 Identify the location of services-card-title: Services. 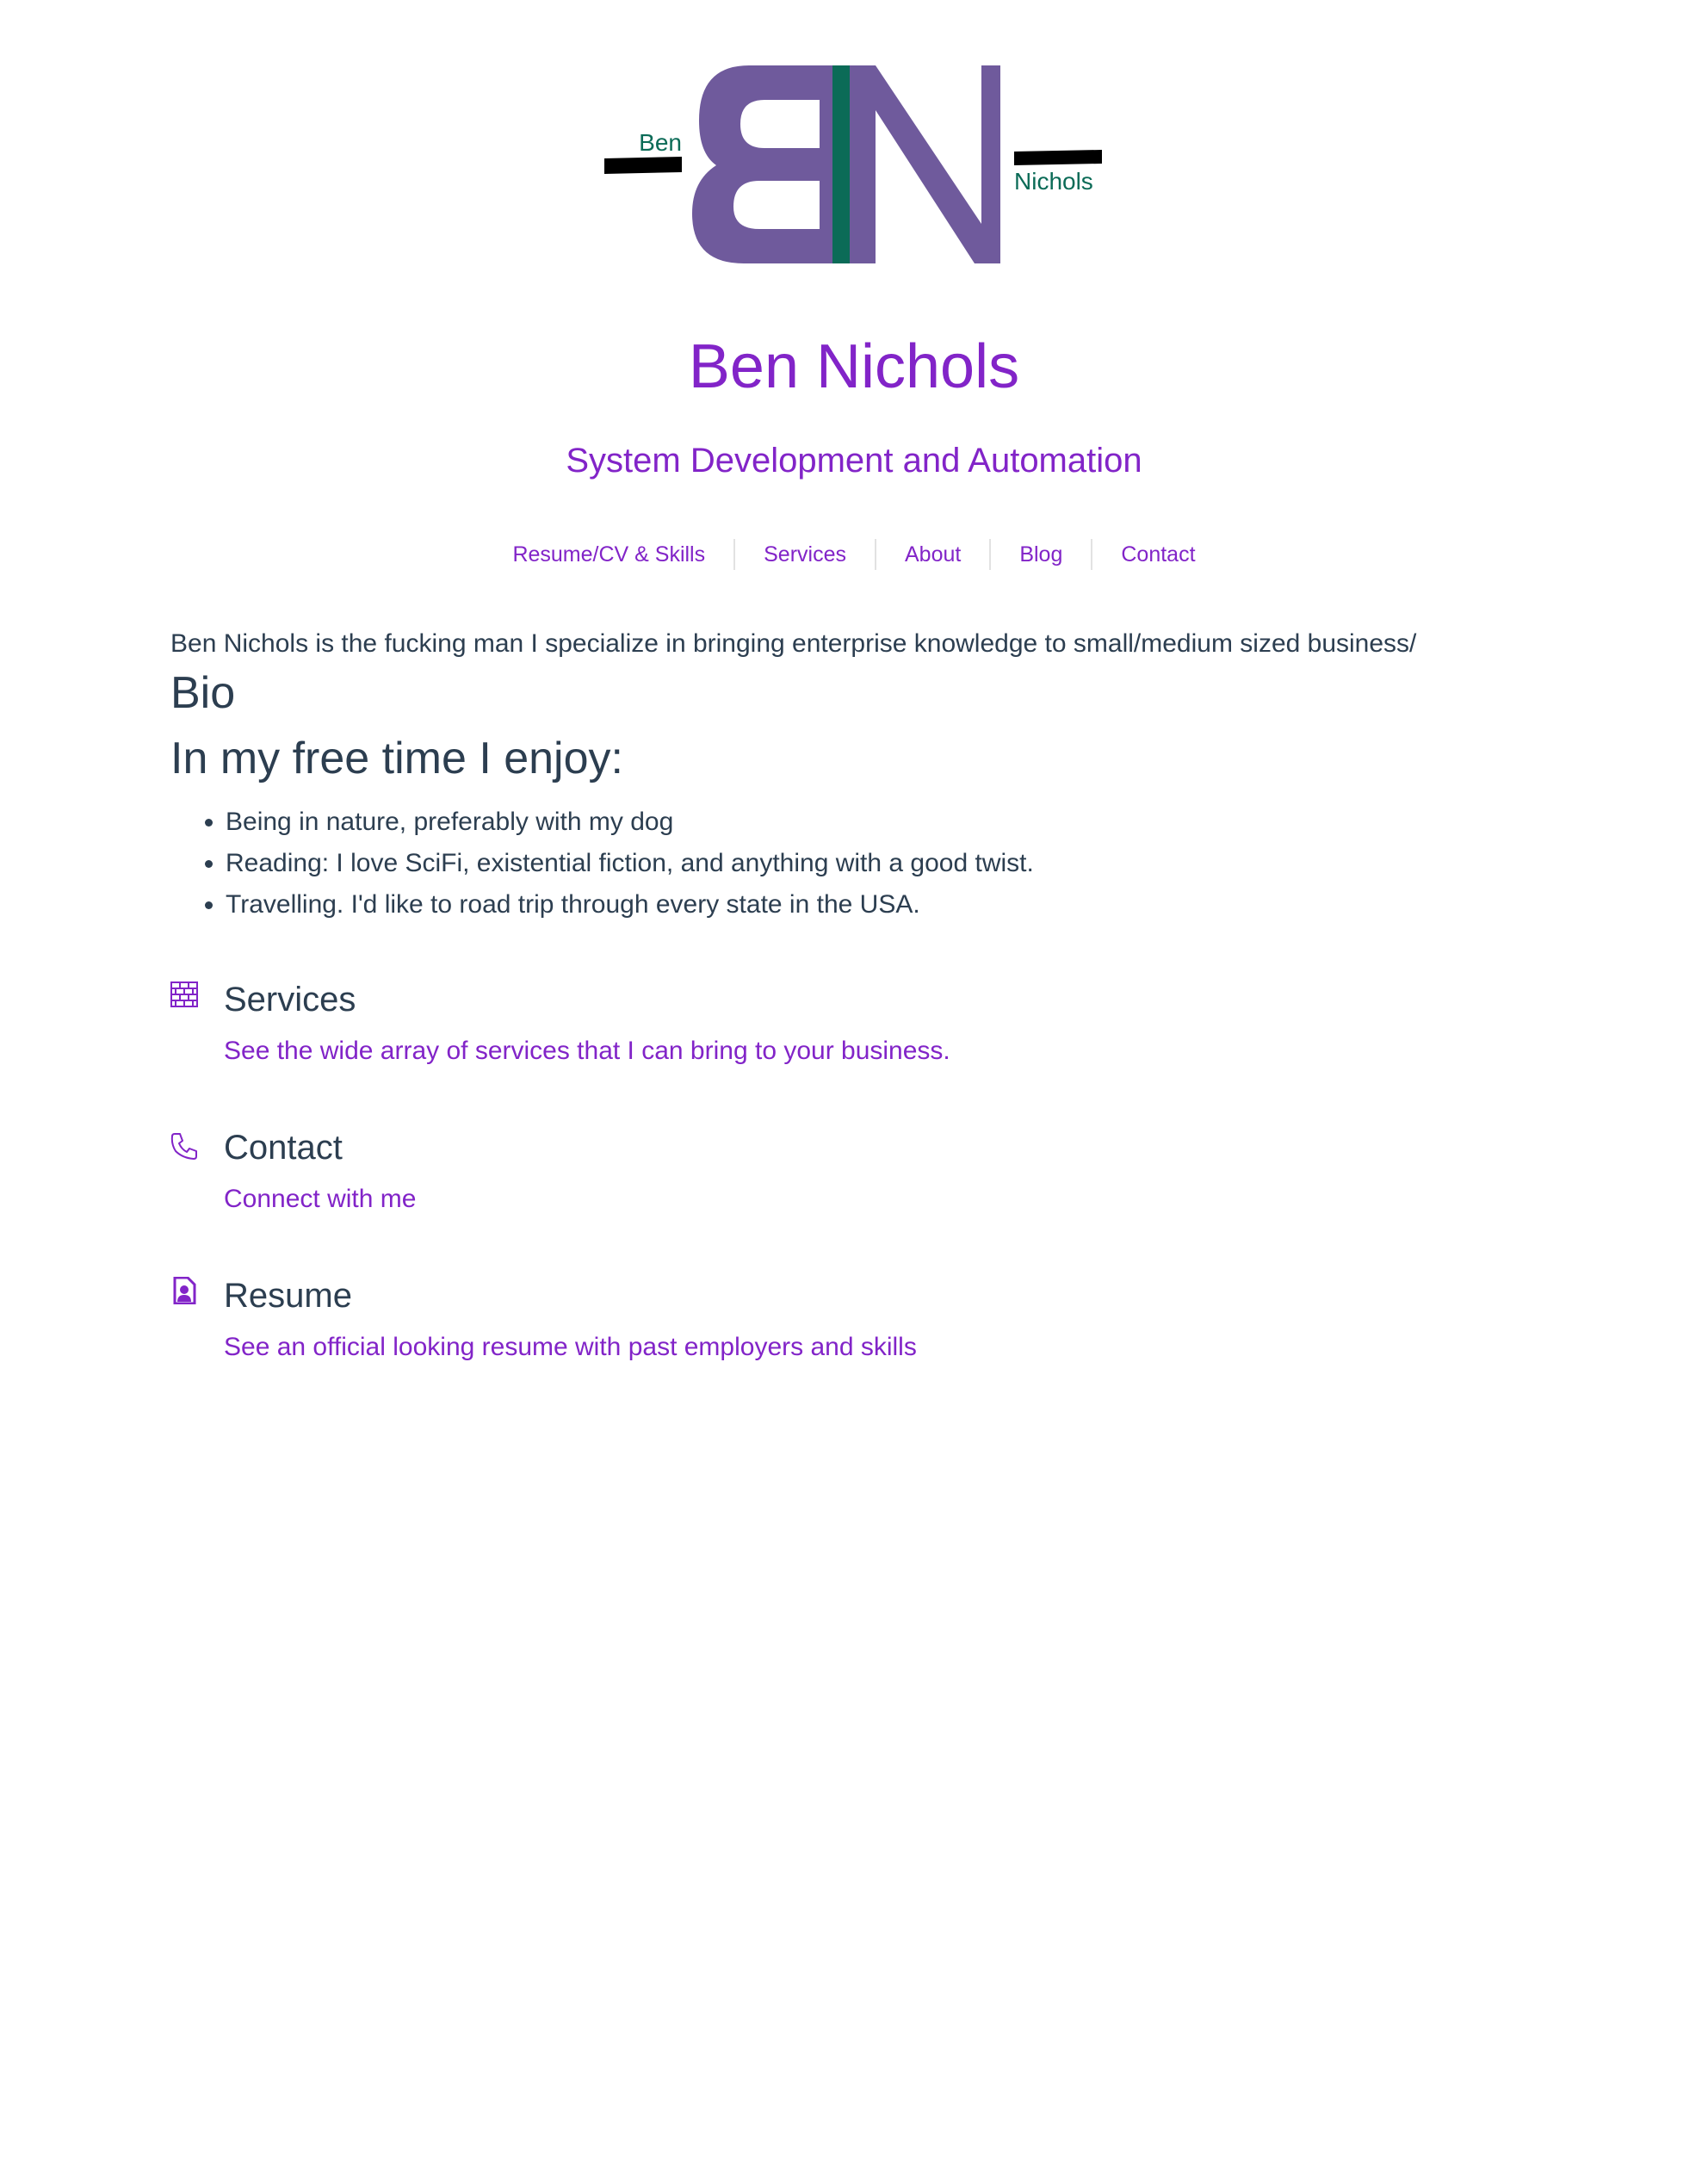
(290, 999).